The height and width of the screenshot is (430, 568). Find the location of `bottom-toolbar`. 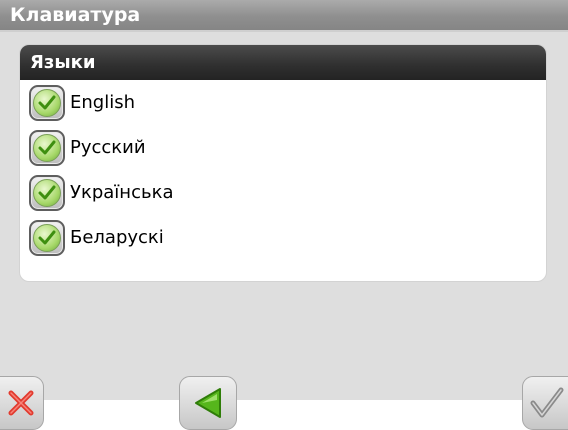

bottom-toolbar is located at coordinates (284, 415).